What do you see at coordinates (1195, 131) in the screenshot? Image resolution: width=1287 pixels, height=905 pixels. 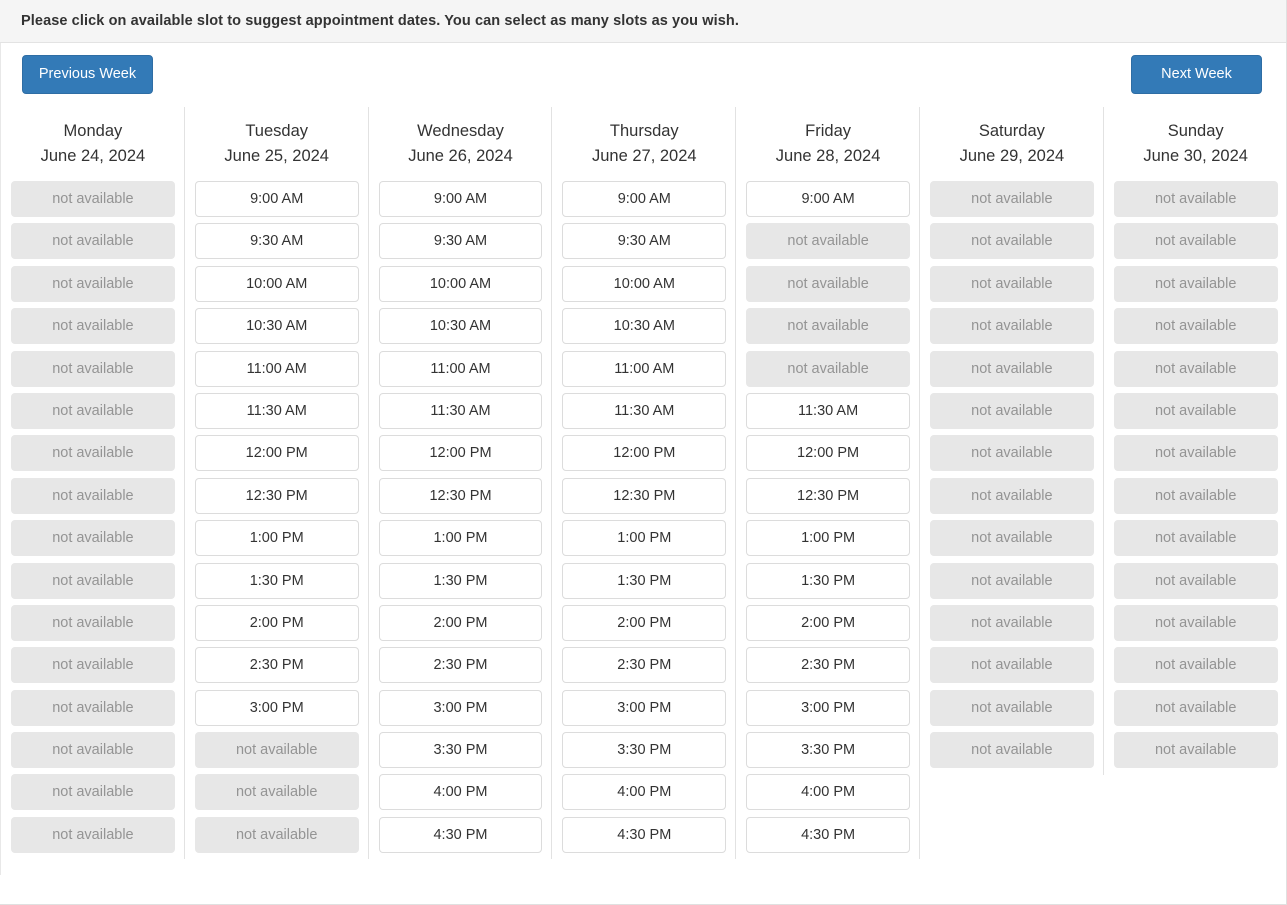 I see `day-name: Sunday` at bounding box center [1195, 131].